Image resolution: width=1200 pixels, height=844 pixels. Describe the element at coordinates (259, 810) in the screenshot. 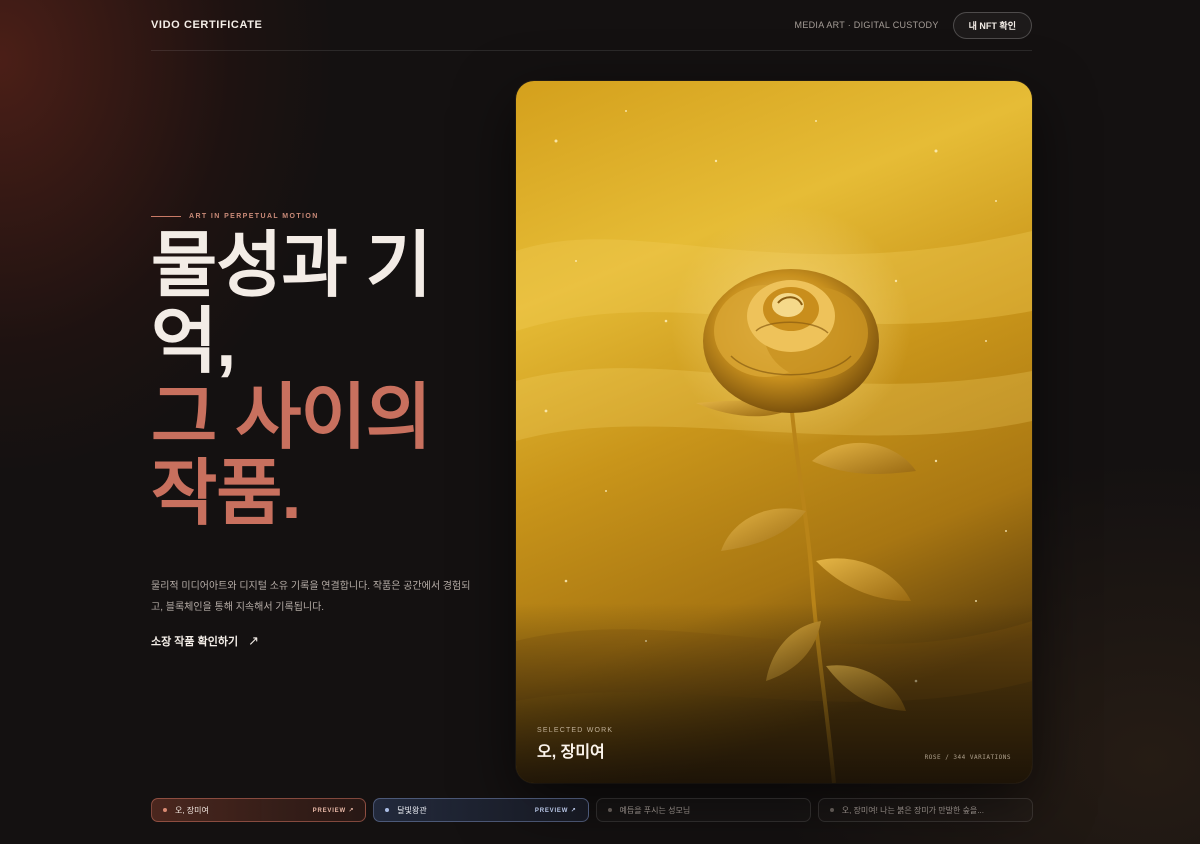

I see `work-tab-rose: 오, 장미여 PREVIEW ↗` at that location.